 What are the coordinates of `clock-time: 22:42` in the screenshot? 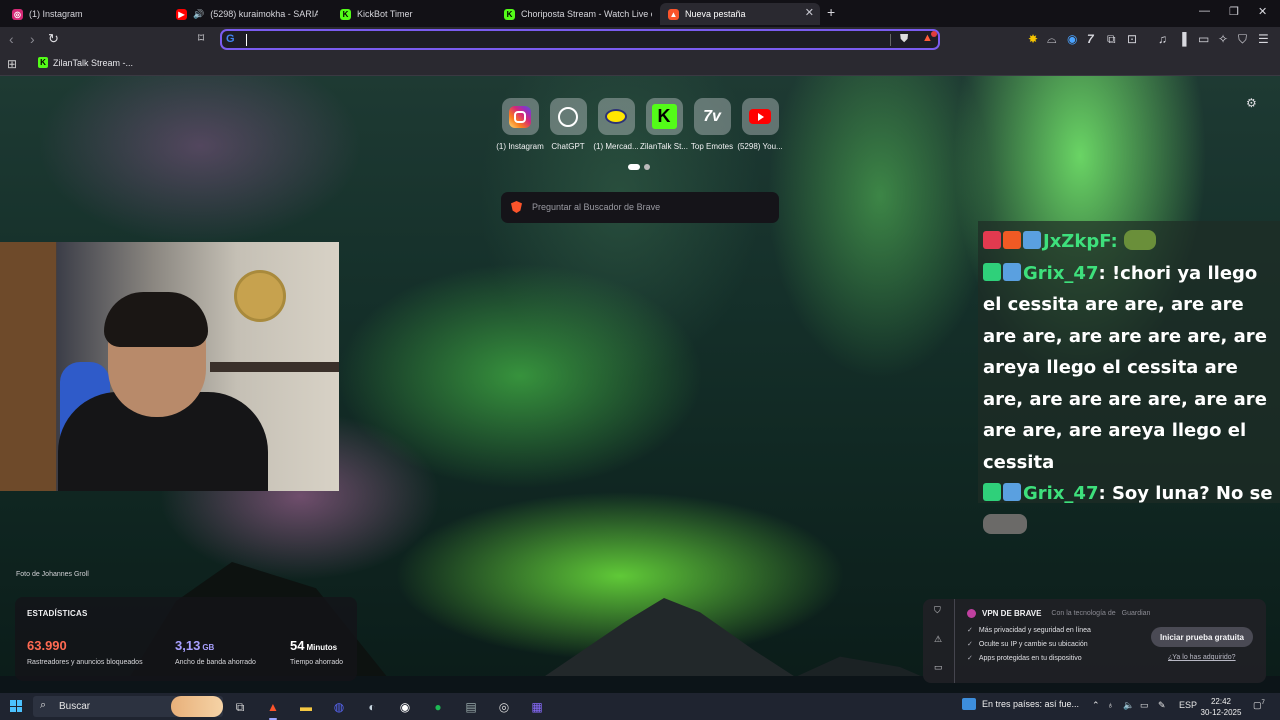 It's located at (1221, 701).